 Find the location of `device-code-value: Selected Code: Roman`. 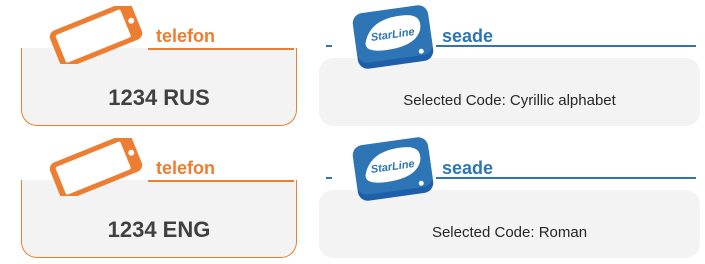

device-code-value: Selected Code: Roman is located at coordinates (509, 232).